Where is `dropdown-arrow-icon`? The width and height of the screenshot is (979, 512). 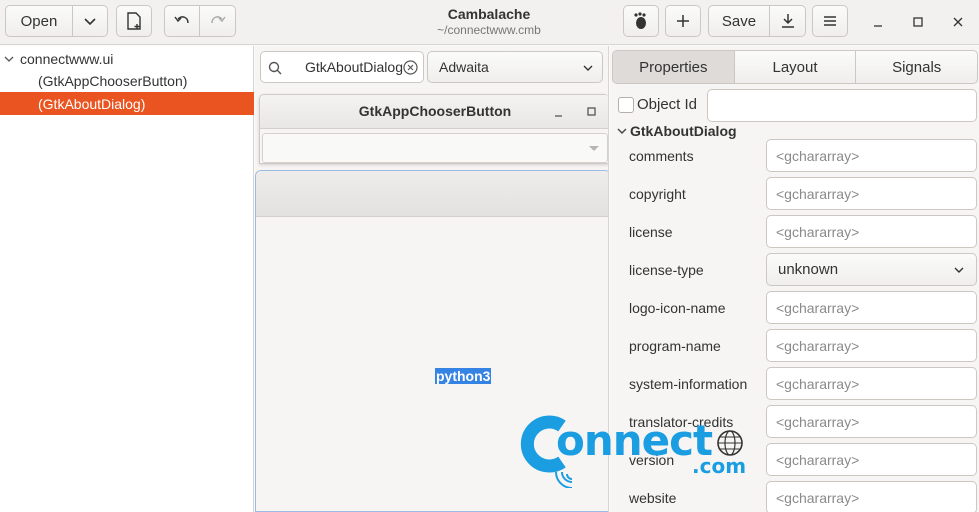 dropdown-arrow-icon is located at coordinates (594, 148).